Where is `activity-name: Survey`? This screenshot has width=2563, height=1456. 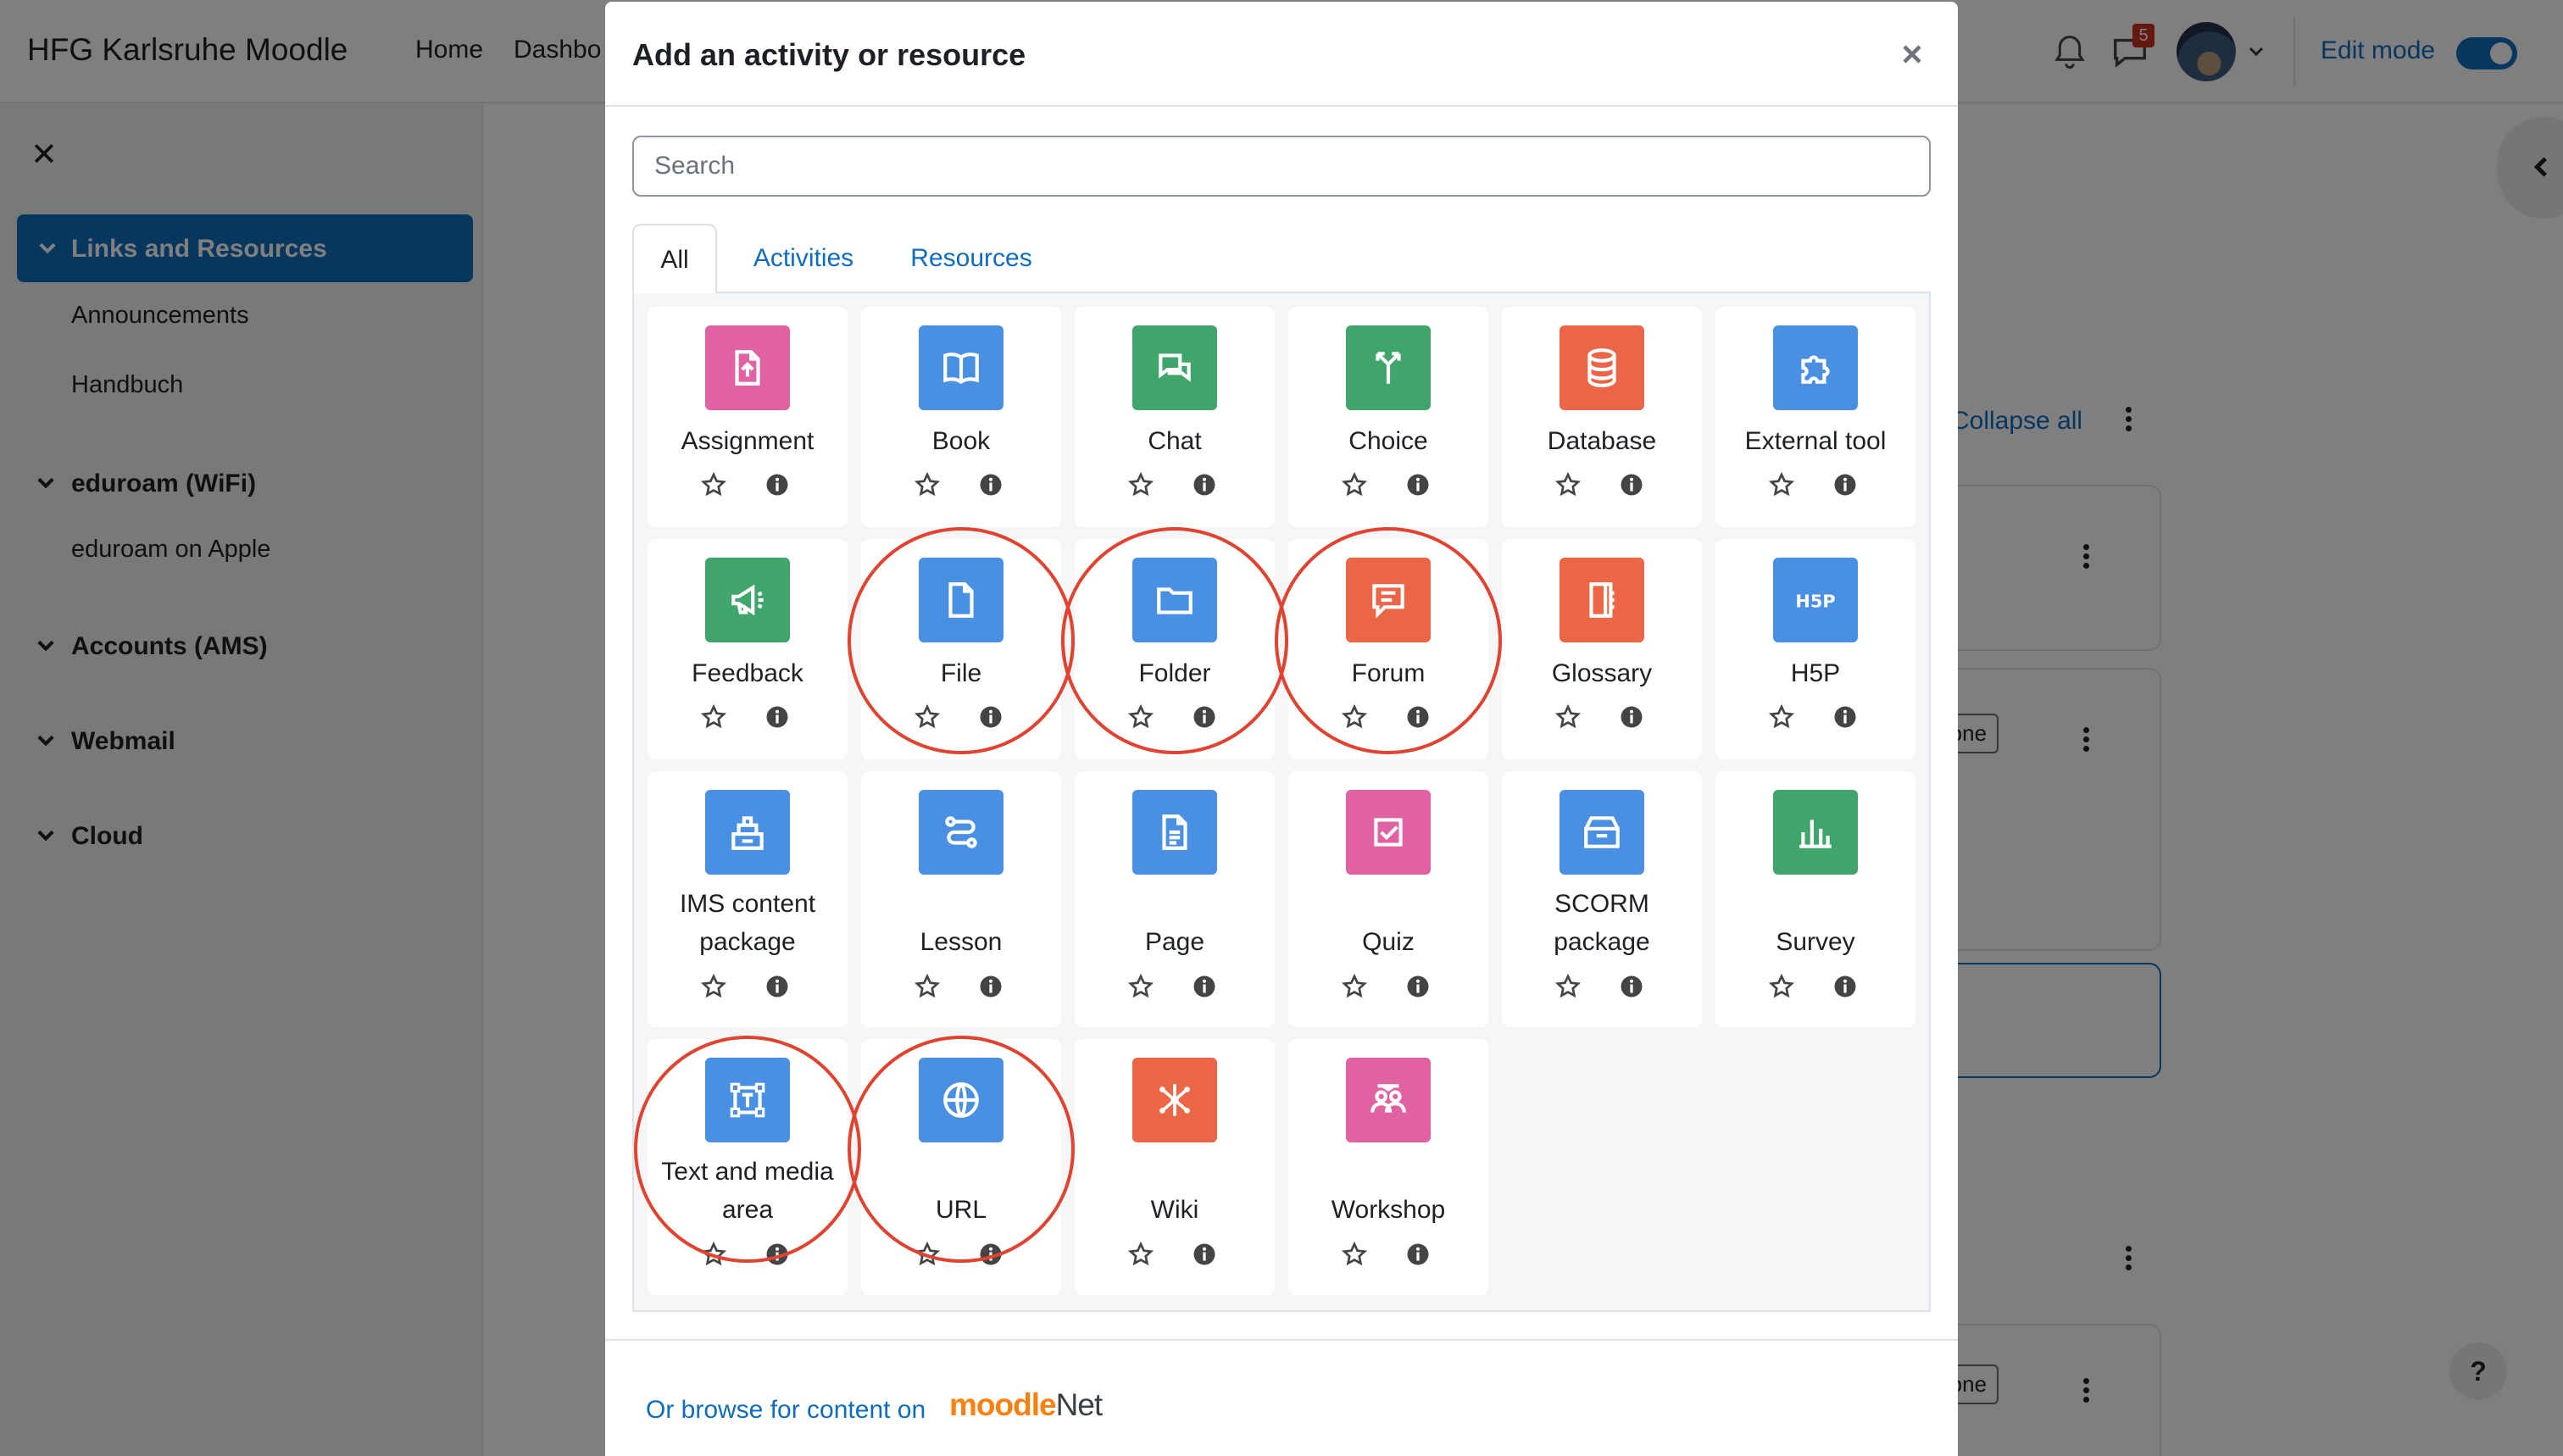 activity-name: Survey is located at coordinates (1815, 923).